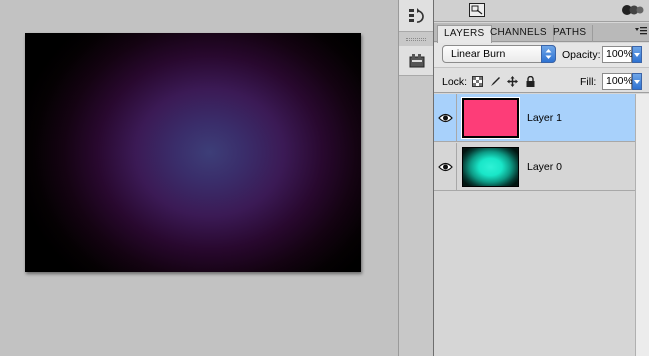  What do you see at coordinates (544, 167) in the screenshot?
I see `layer-name: Layer 0` at bounding box center [544, 167].